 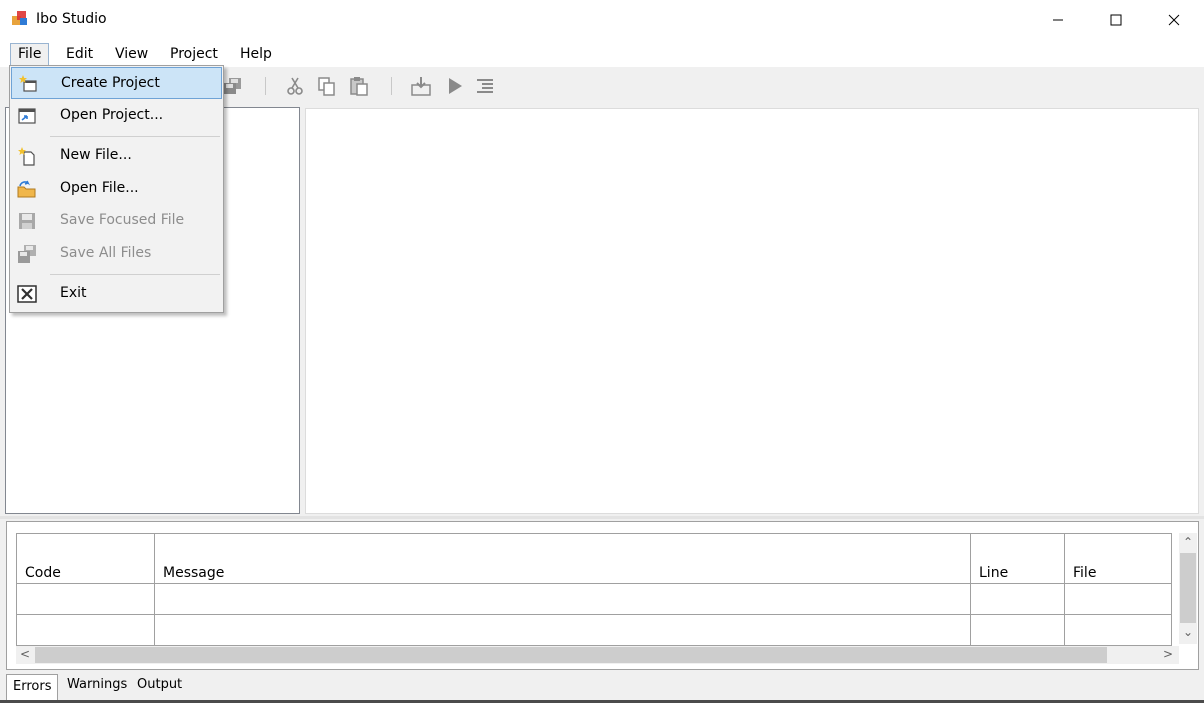 I want to click on menu-project: Project, so click(x=194, y=54).